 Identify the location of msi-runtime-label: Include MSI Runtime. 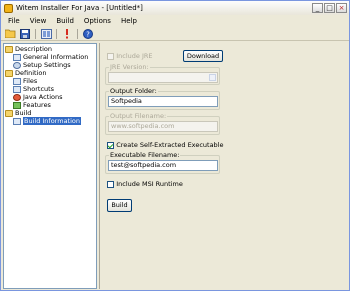
(149, 184).